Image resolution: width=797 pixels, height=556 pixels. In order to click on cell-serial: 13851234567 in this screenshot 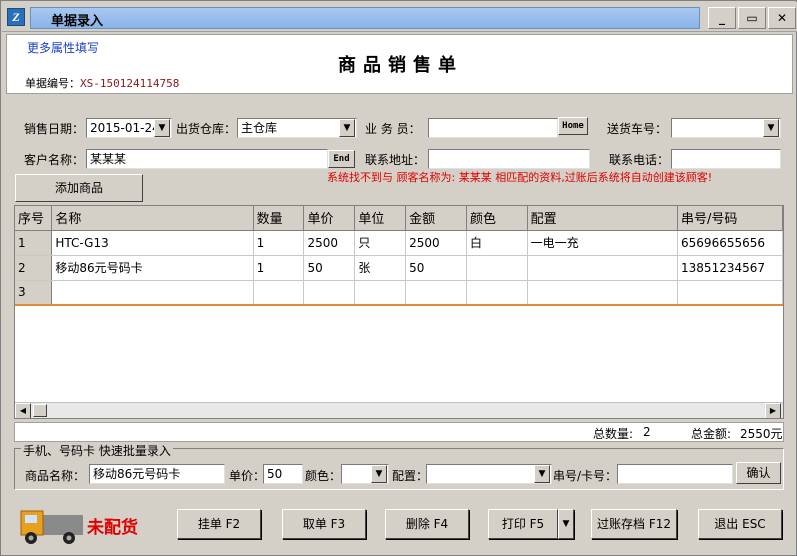, I will do `click(730, 268)`.